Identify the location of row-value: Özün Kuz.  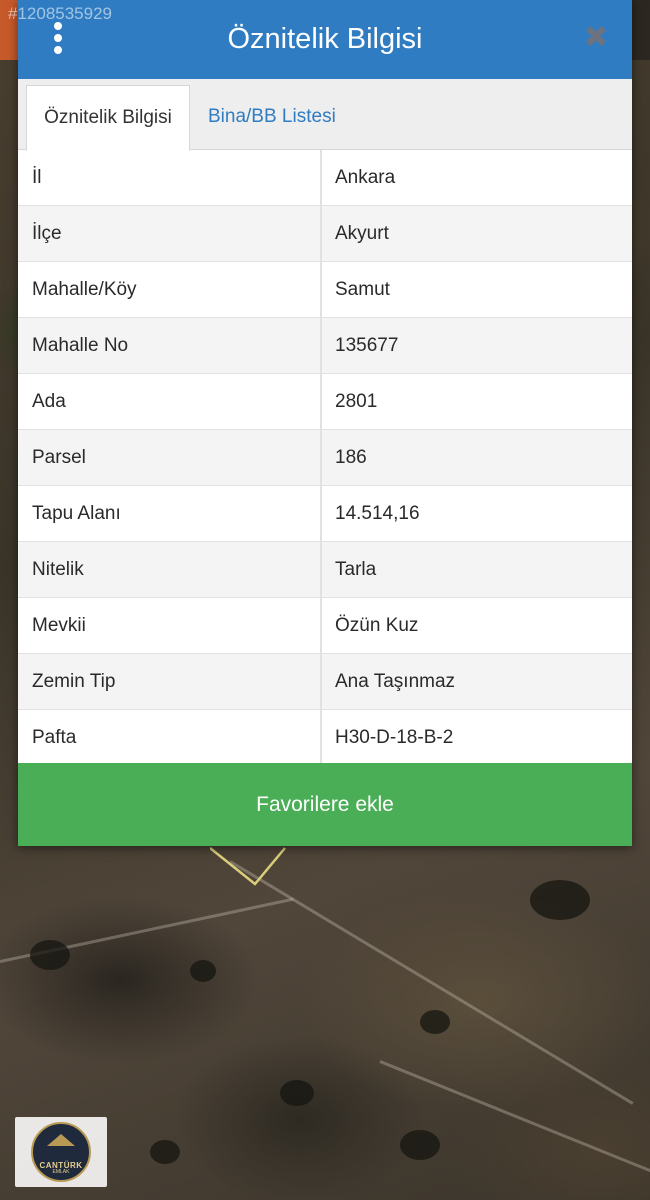
(377, 625).